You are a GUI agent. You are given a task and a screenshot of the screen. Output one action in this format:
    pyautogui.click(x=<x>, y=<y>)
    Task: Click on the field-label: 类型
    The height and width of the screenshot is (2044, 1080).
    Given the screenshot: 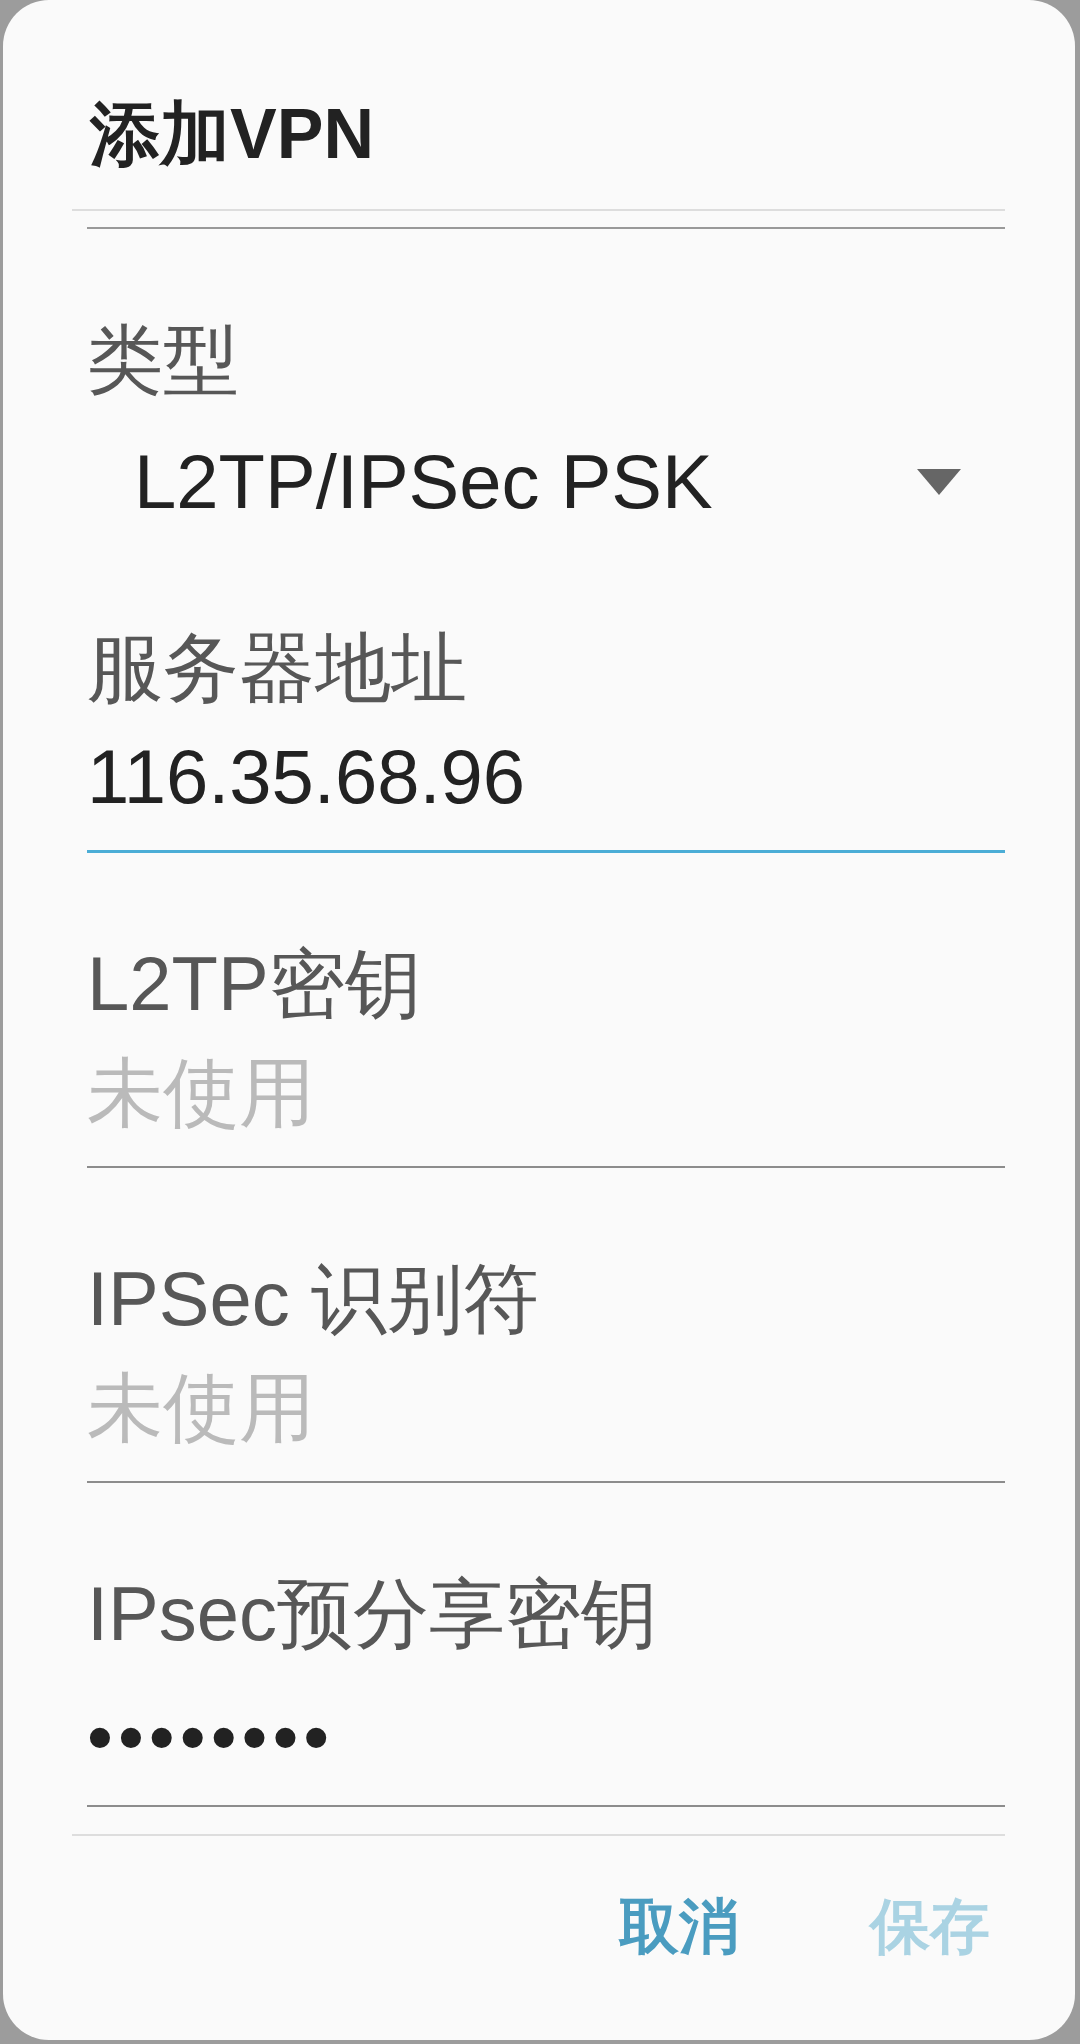 What is the action you would take?
    pyautogui.click(x=163, y=360)
    